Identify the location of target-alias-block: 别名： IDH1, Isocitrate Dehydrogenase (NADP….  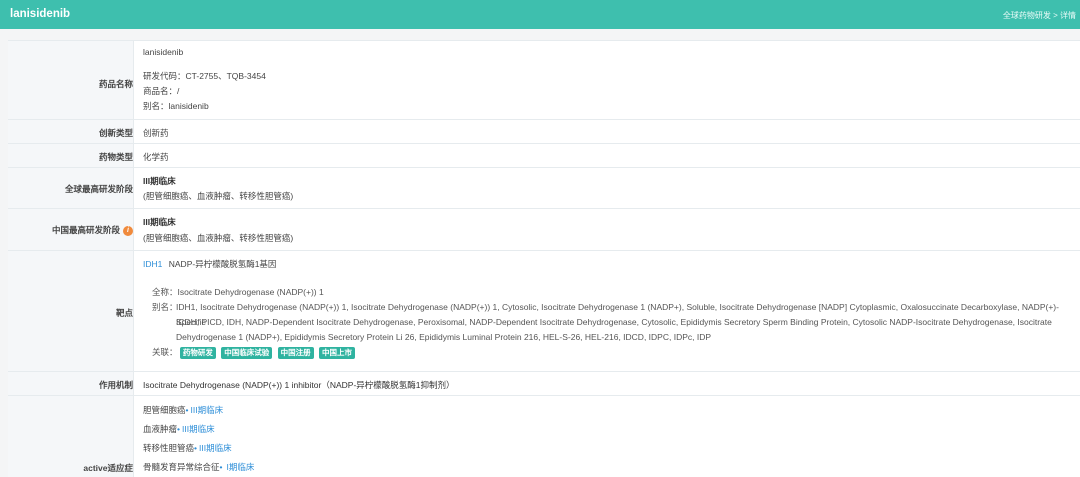
(608, 323).